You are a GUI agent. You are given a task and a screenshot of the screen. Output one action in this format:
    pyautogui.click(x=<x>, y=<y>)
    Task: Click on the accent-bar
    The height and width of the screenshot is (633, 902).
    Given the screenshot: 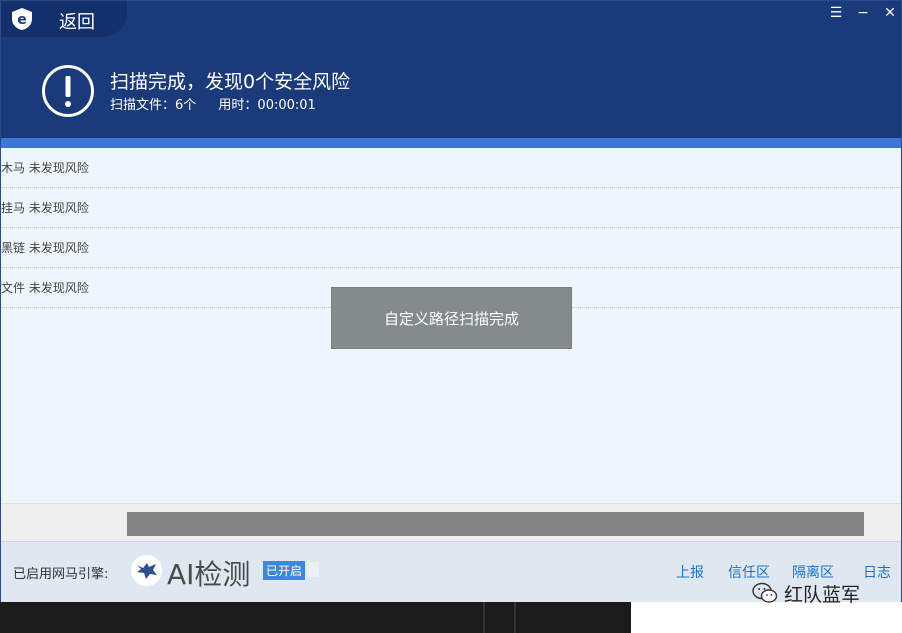 What is the action you would take?
    pyautogui.click(x=451, y=143)
    